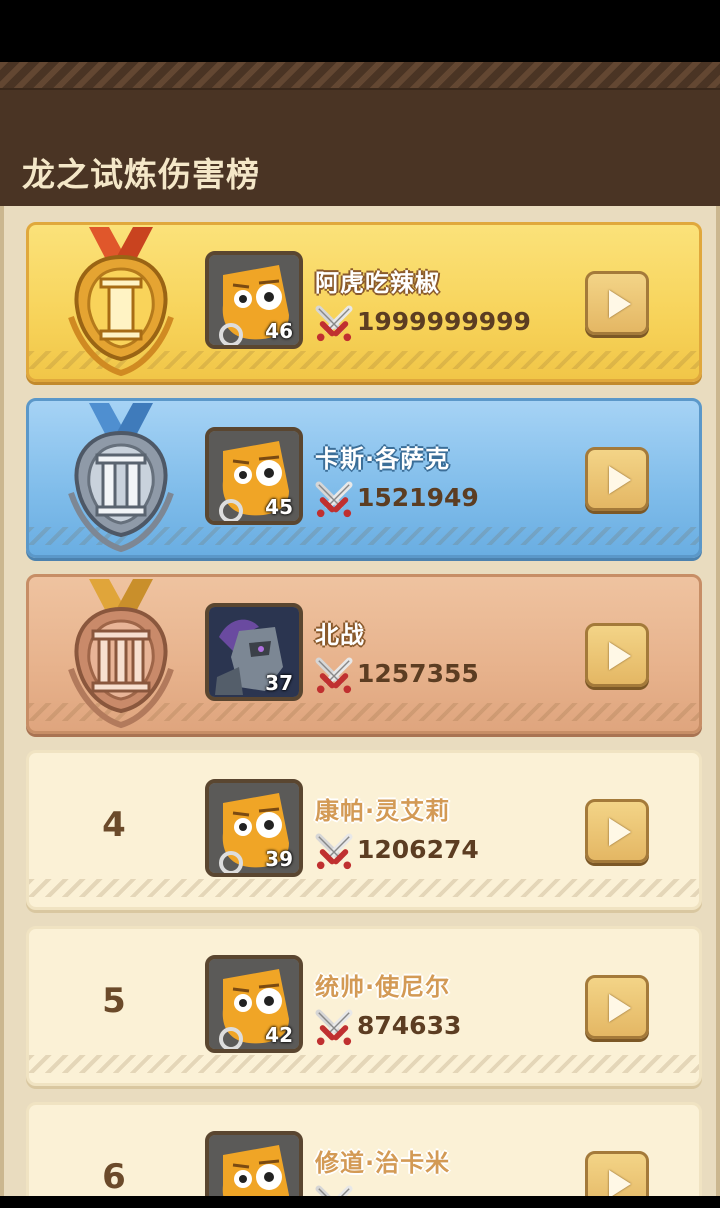 The image size is (720, 1208). I want to click on player-name: 阿虎吃辣椒, so click(377, 283).